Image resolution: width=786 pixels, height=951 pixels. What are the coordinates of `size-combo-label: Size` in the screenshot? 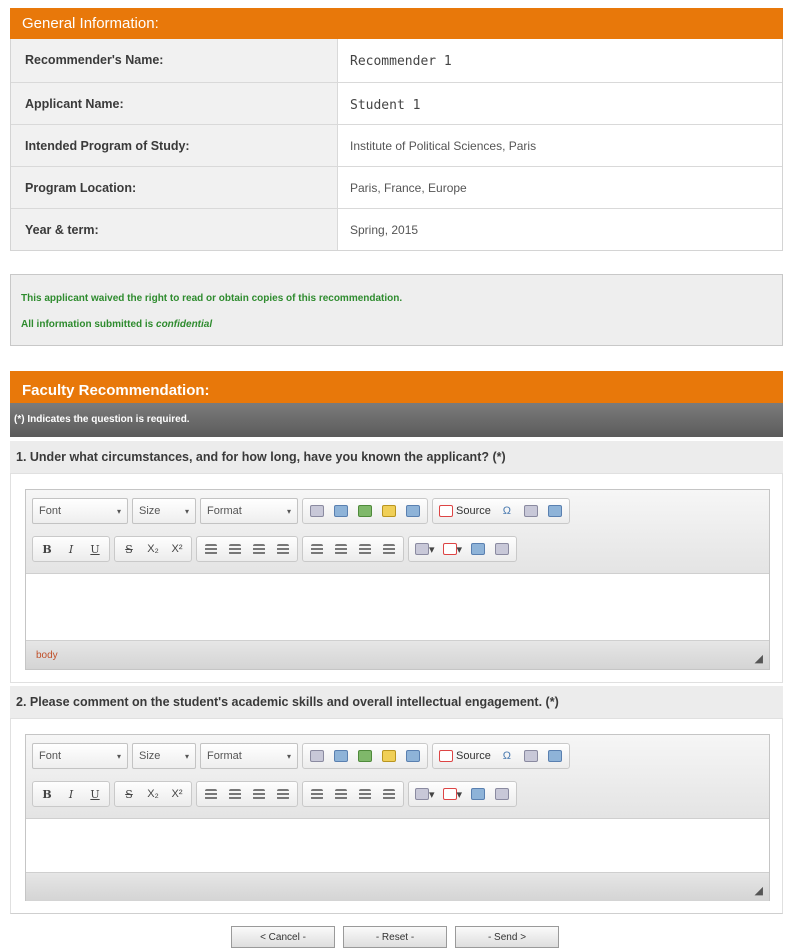 It's located at (150, 511).